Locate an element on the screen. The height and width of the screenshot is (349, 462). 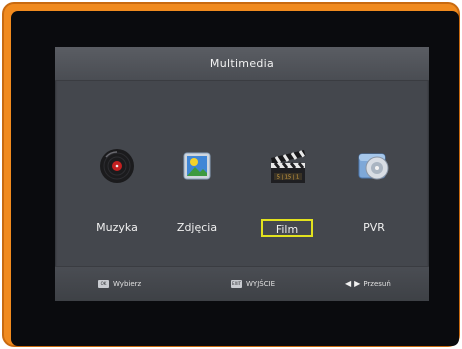
menu-item-muzyka: Muzyka is located at coordinates (117, 174).